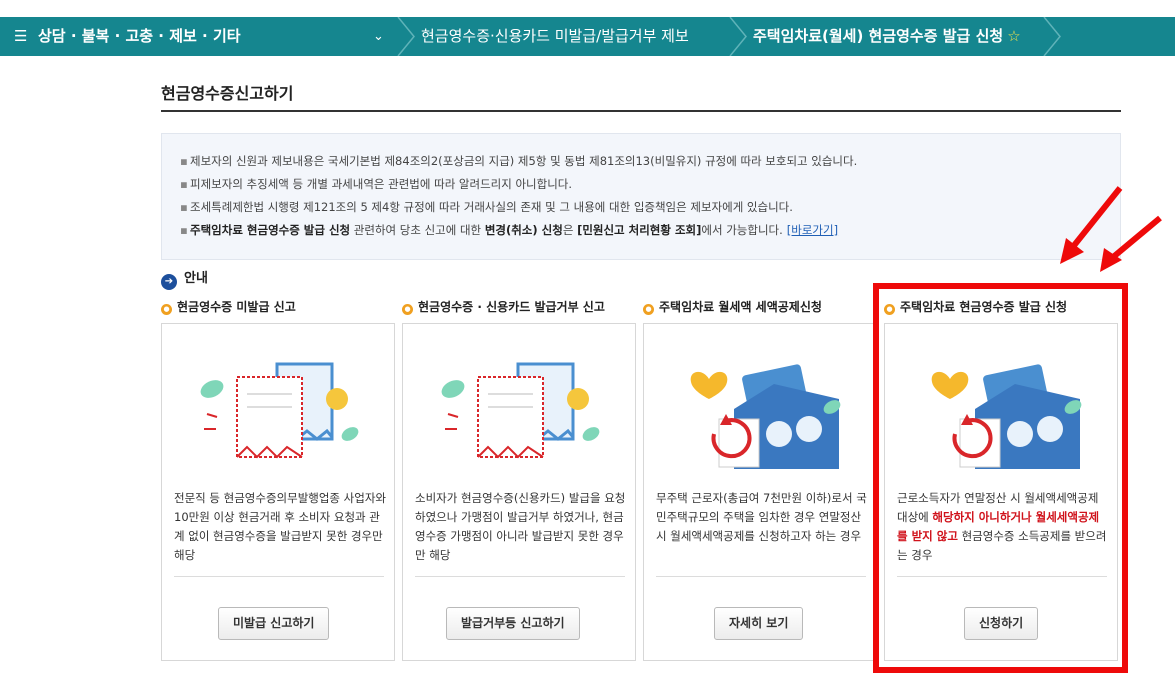 The width and height of the screenshot is (1175, 690). I want to click on chevron-down-icon: ⌄, so click(378, 36).